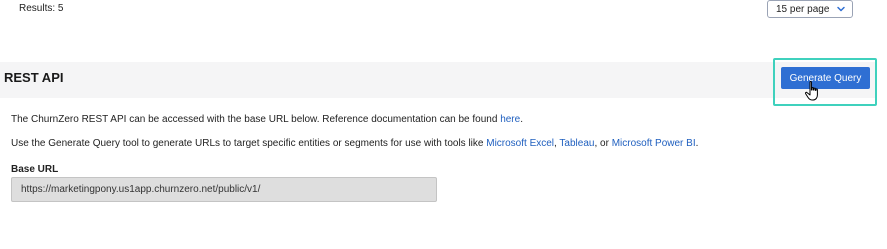  What do you see at coordinates (224, 189) in the screenshot?
I see `base-url-field` at bounding box center [224, 189].